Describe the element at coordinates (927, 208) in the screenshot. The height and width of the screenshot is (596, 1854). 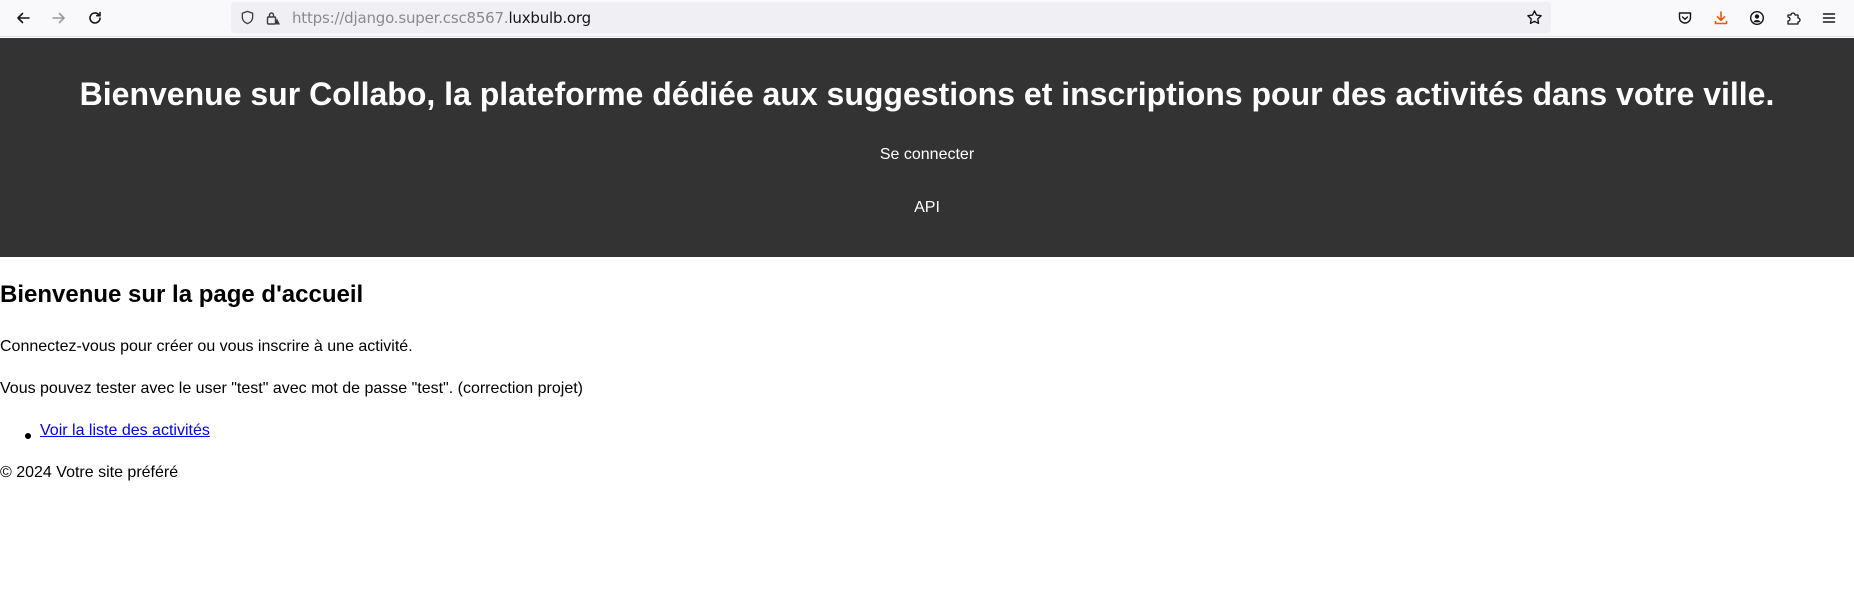
I see `api-link: API` at that location.